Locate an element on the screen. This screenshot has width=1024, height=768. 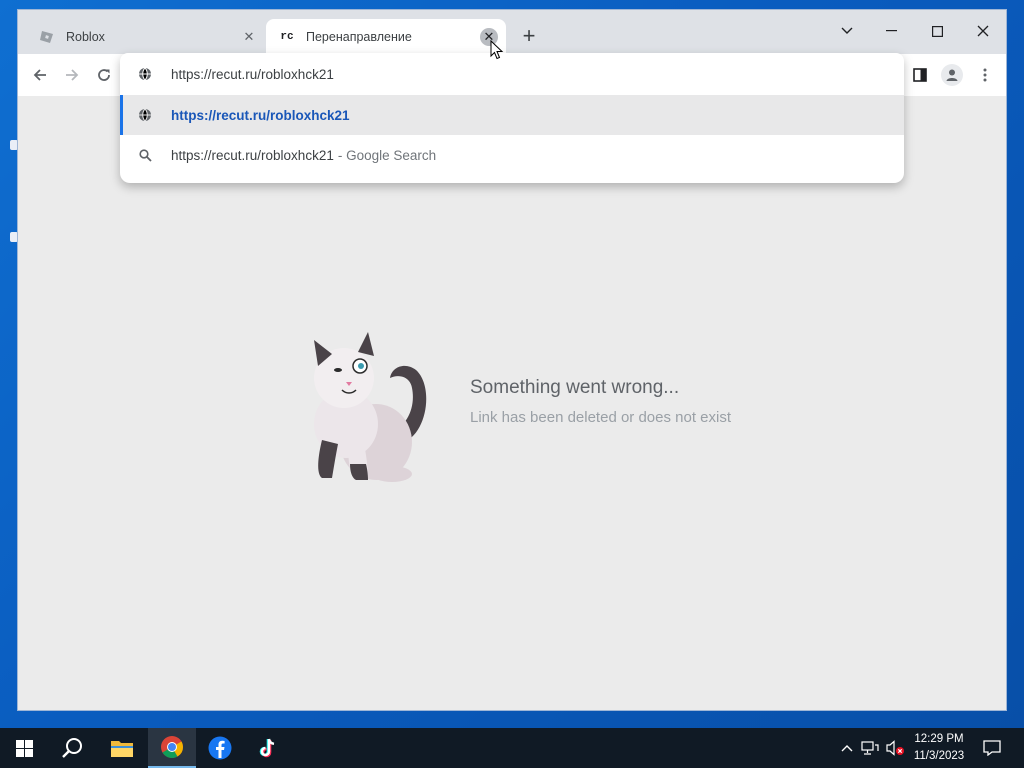
system-clock: 12:29 PM 11/3/2023 is located at coordinates (939, 748).